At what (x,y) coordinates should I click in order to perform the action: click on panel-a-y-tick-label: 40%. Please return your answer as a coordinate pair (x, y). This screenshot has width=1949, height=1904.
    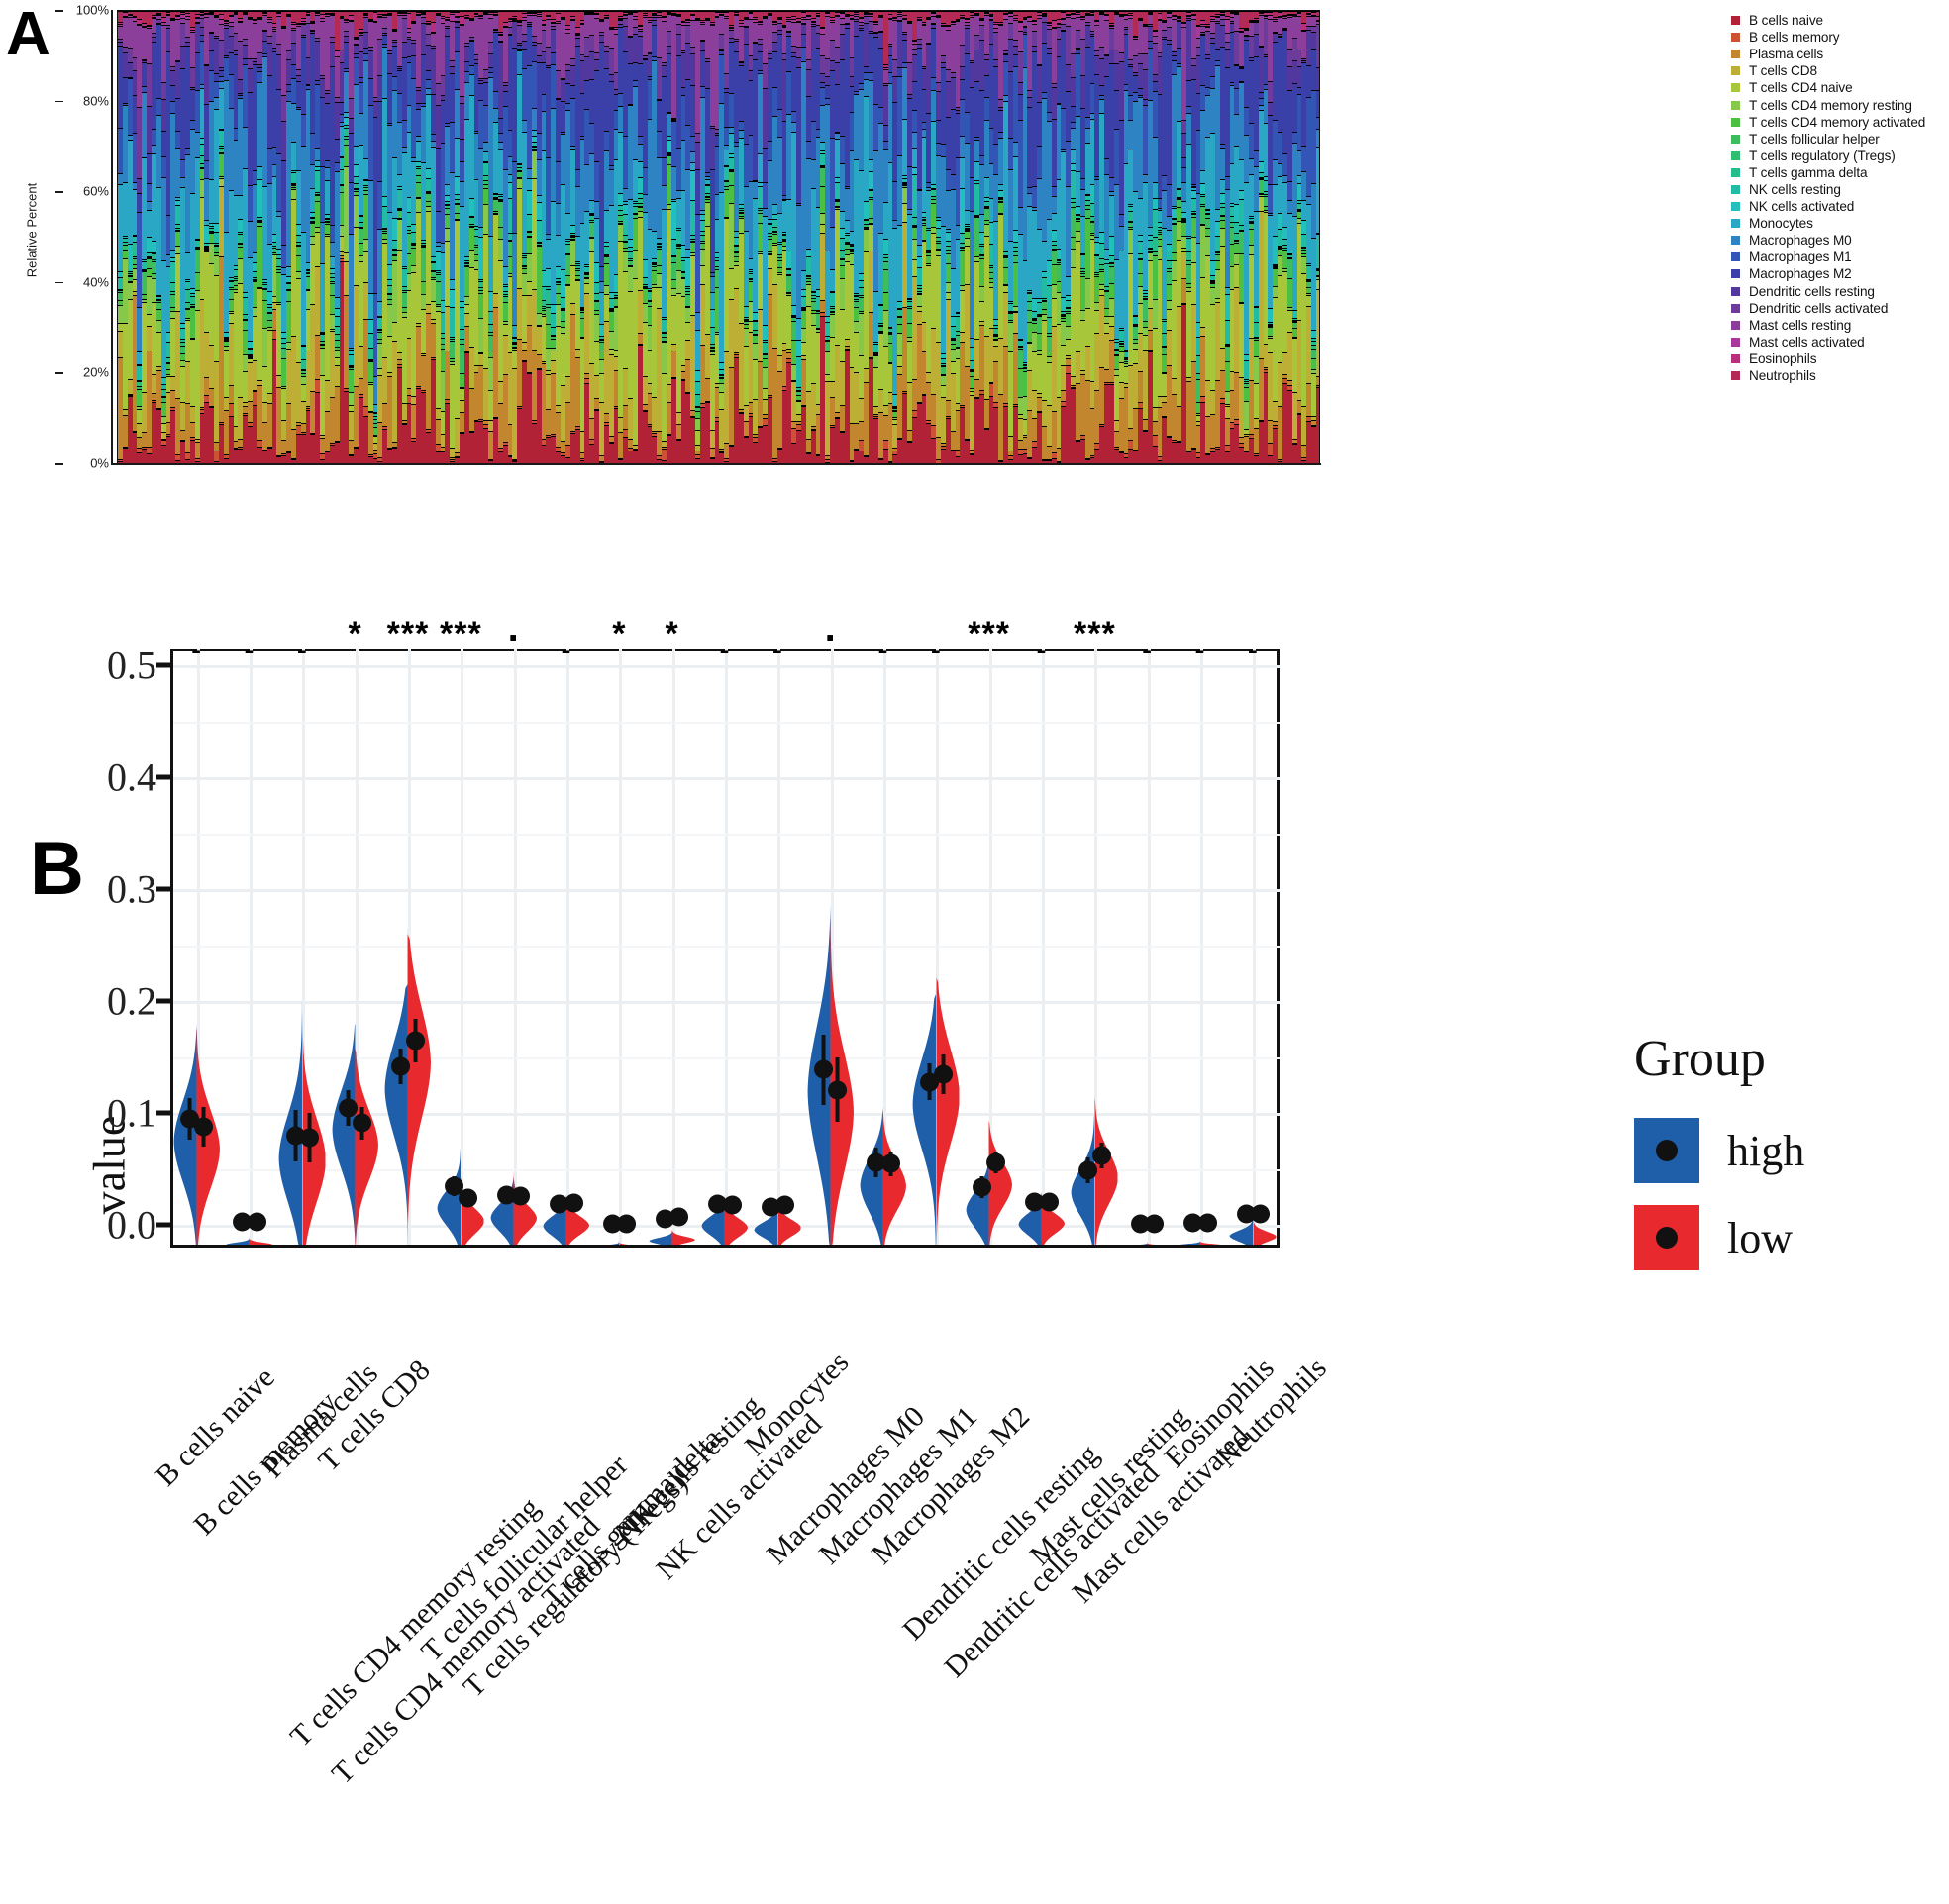
    Looking at the image, I should click on (95, 282).